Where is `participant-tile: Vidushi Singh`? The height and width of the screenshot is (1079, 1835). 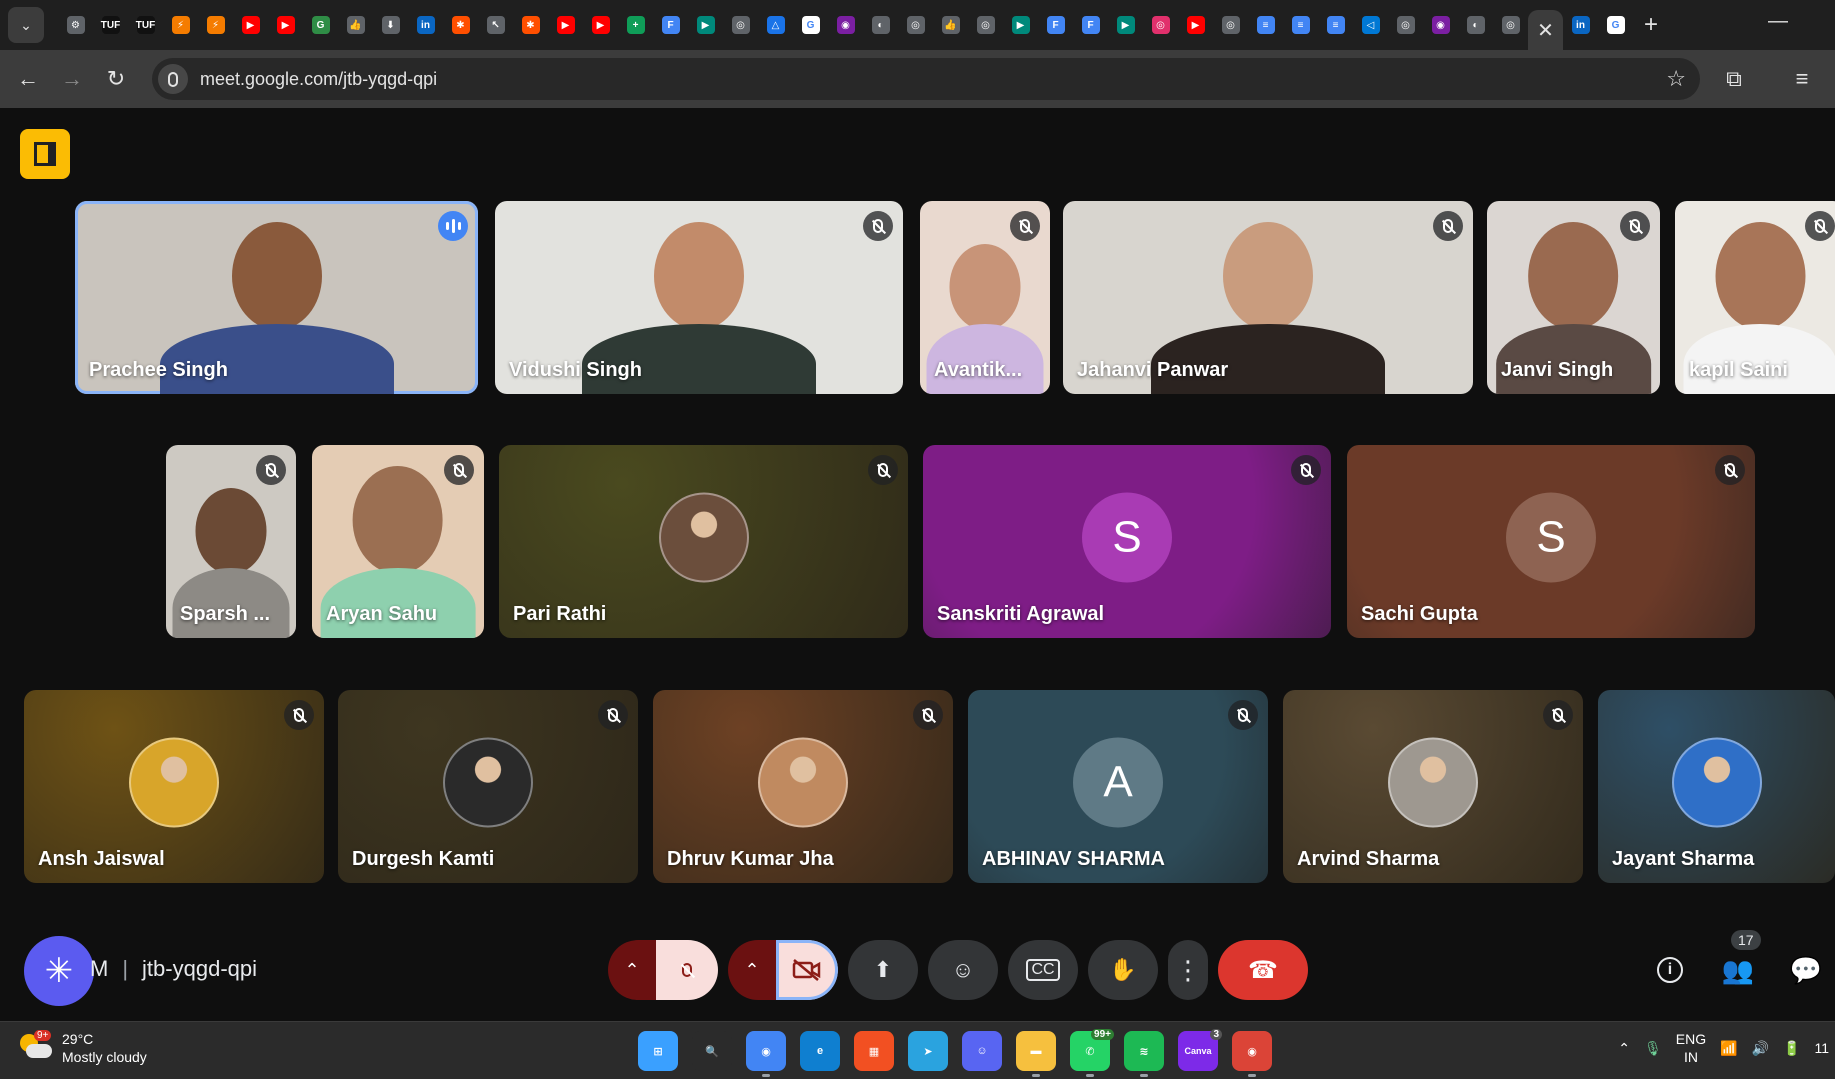
participant-tile: Vidushi Singh is located at coordinates (699, 297).